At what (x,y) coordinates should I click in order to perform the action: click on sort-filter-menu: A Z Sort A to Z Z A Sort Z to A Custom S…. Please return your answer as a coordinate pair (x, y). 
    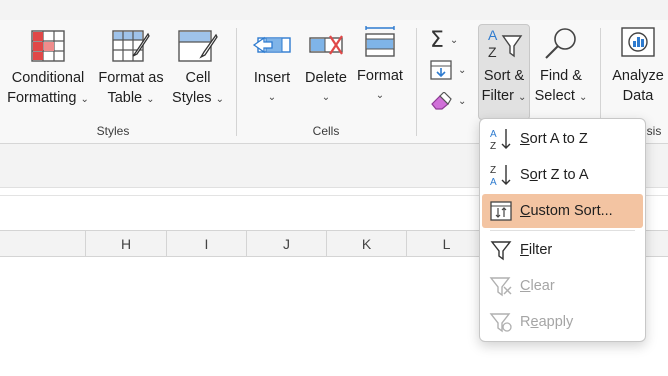
    Looking at the image, I should click on (562, 230).